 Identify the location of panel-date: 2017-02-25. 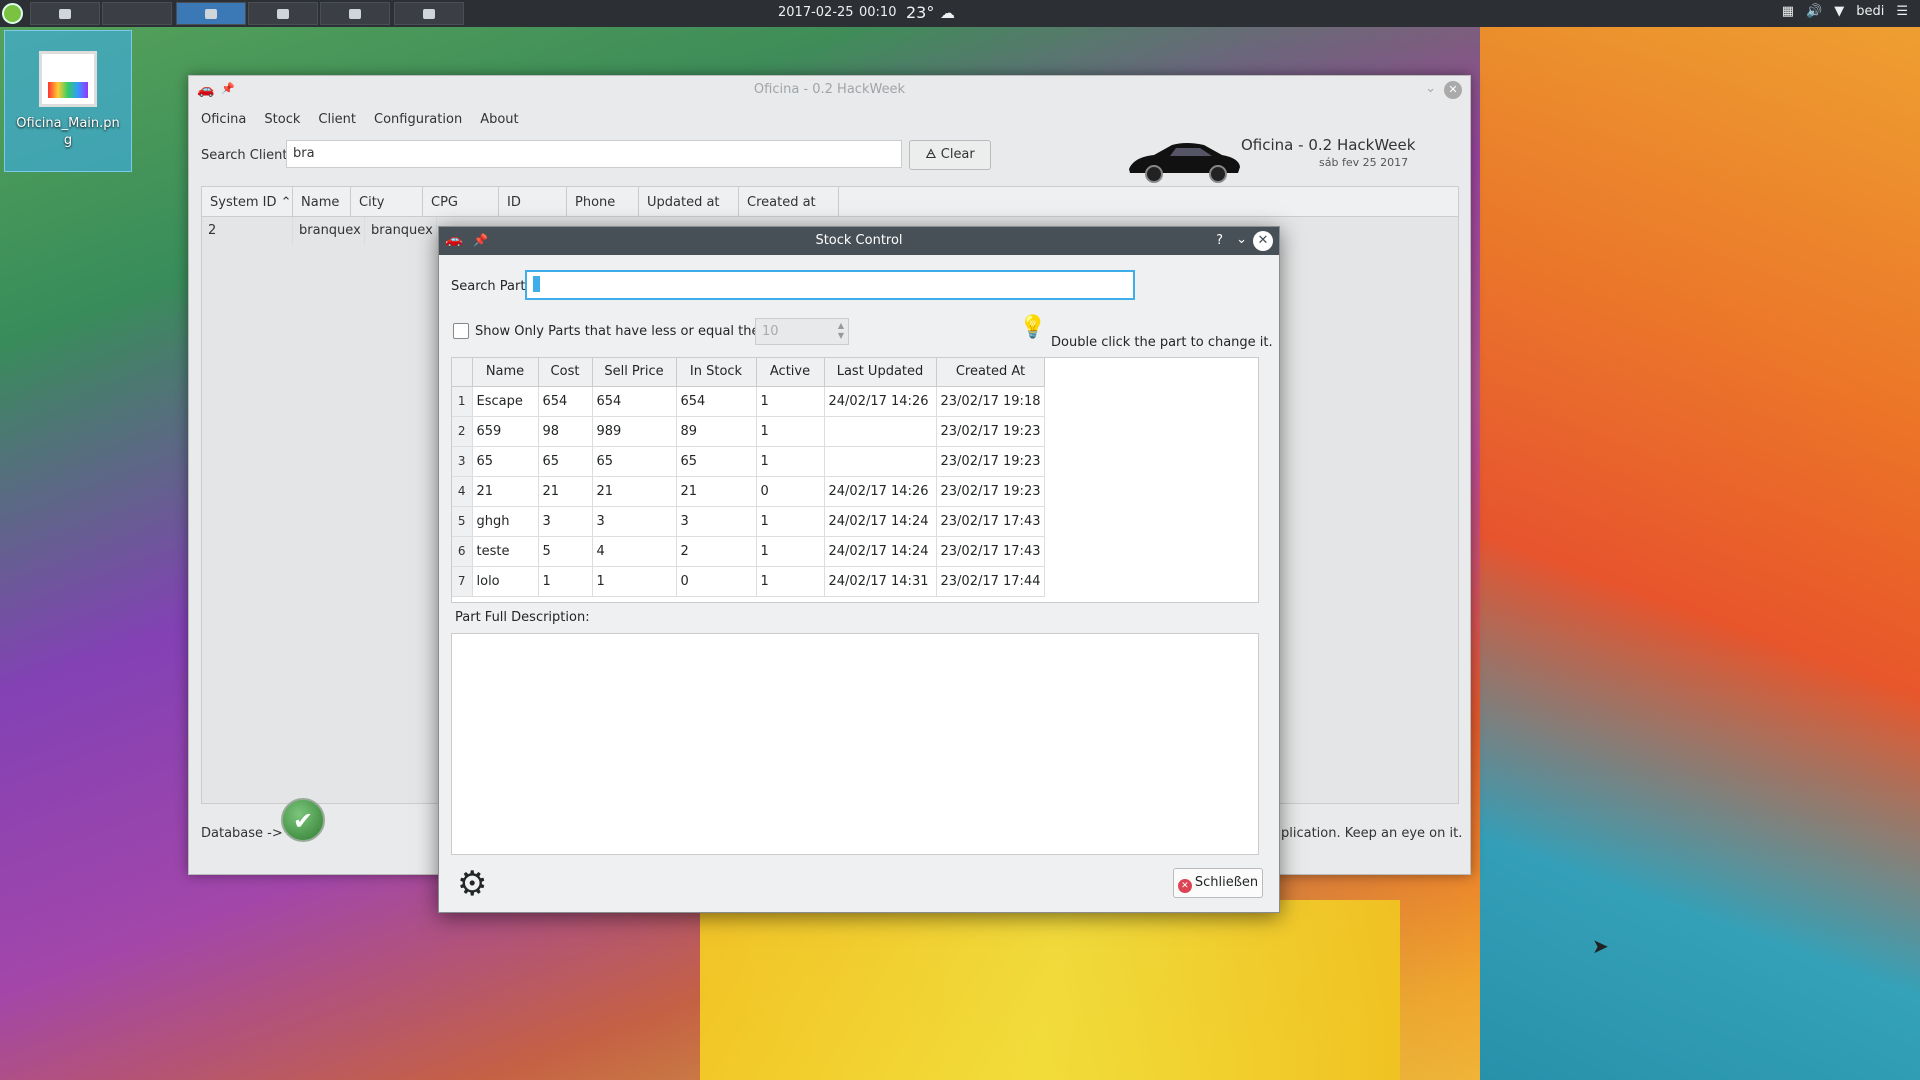
(816, 12).